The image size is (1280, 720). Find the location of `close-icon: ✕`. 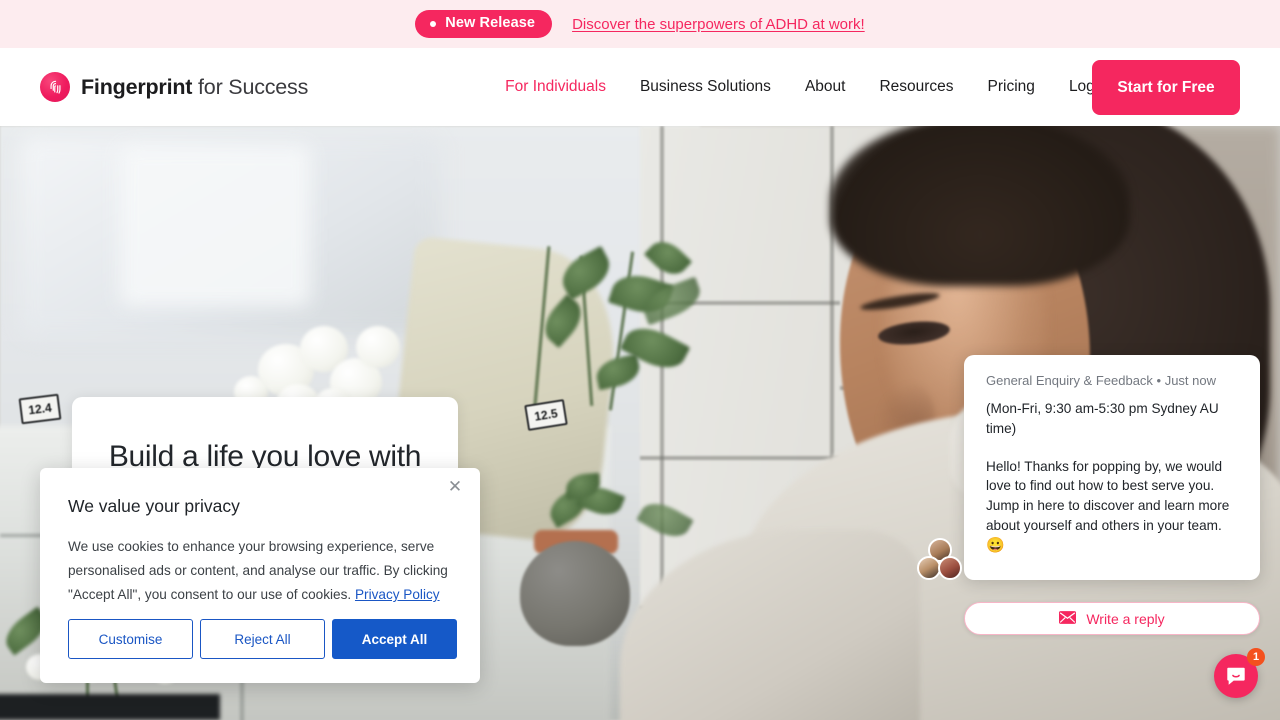

close-icon: ✕ is located at coordinates (455, 486).